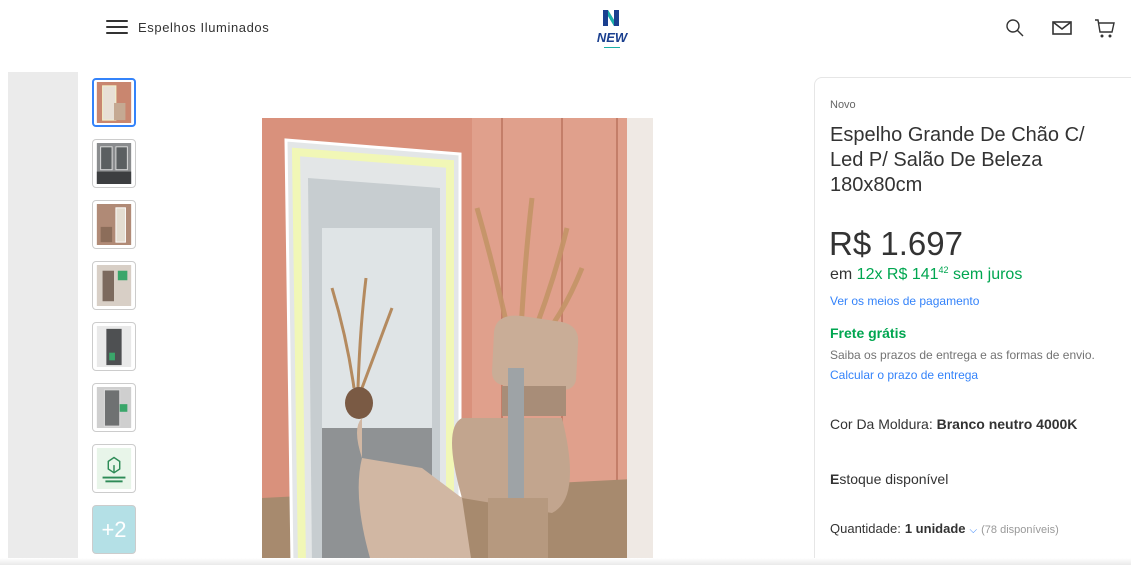 The width and height of the screenshot is (1131, 565). I want to click on box-icon, so click(114, 468).